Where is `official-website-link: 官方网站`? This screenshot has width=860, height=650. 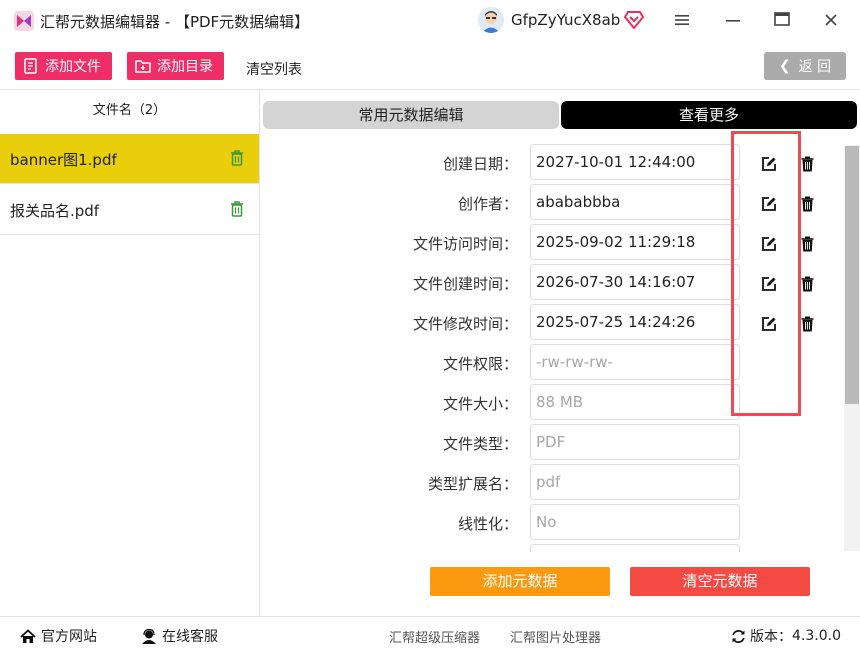 official-website-link: 官方网站 is located at coordinates (58, 636).